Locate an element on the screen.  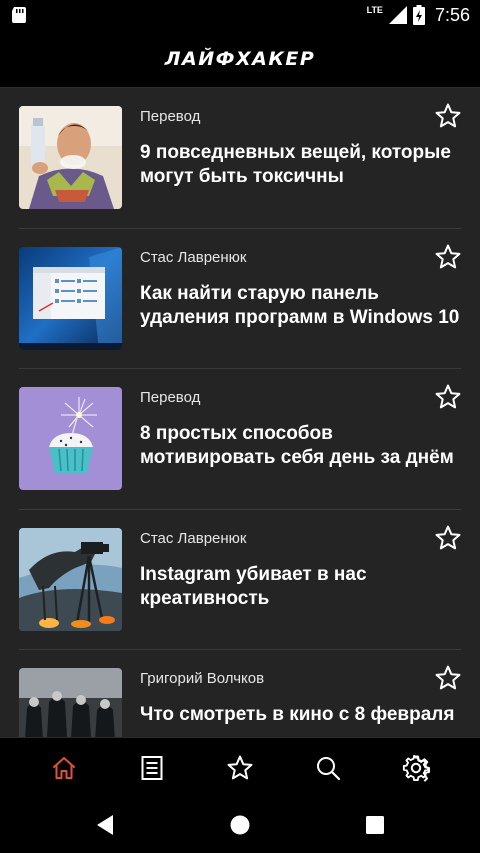
tab-search is located at coordinates (328, 768).